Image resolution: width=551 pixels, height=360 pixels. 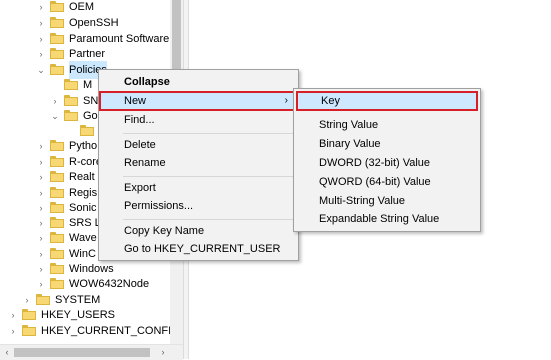 I want to click on horizontal-scrollbar: ‹ ›, so click(x=91, y=352).